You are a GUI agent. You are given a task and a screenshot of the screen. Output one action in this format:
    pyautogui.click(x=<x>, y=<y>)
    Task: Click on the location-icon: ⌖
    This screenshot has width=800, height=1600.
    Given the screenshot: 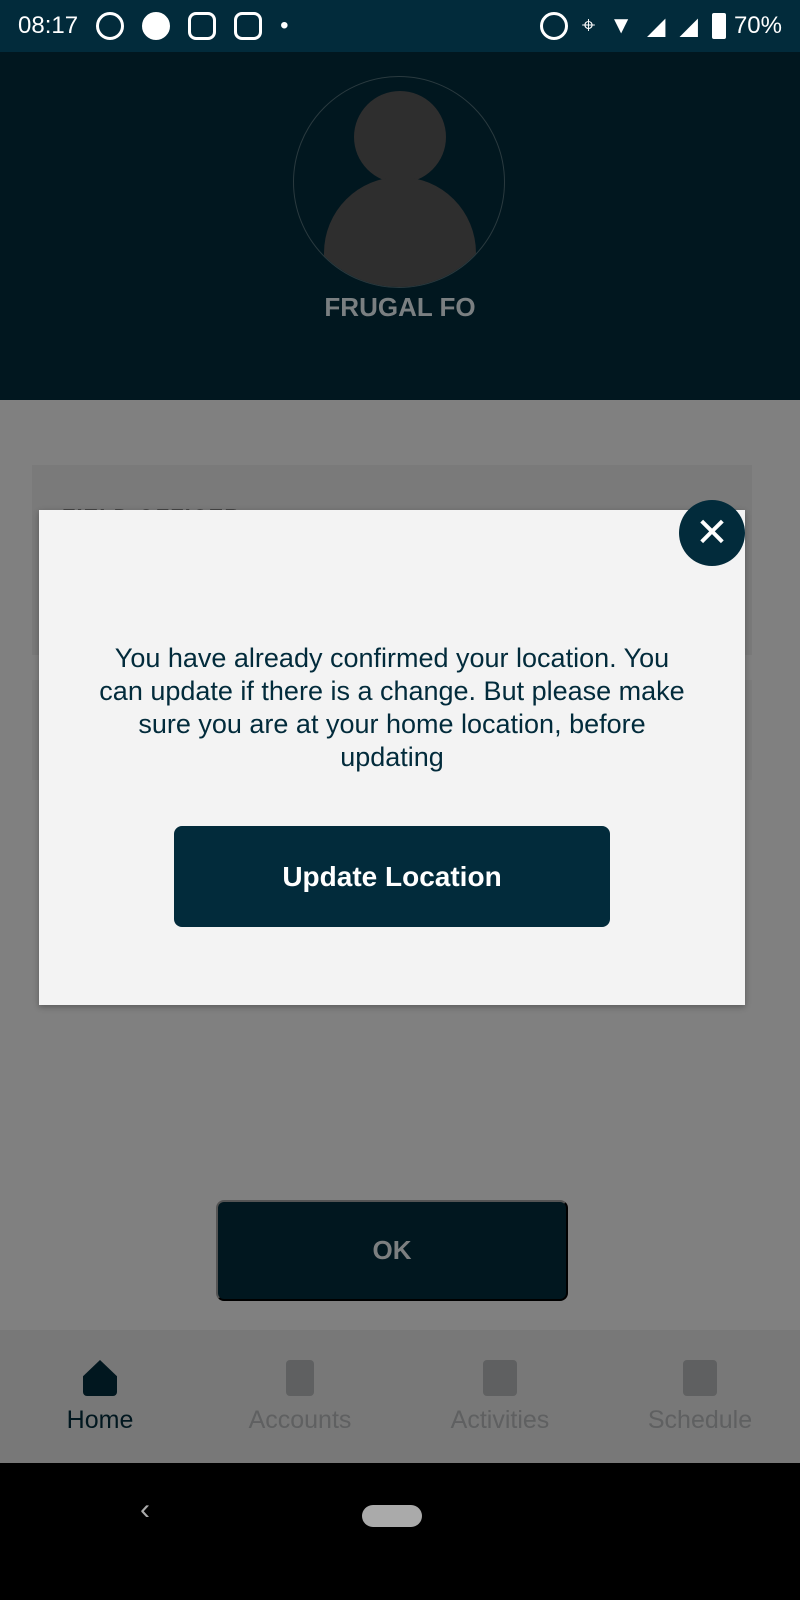 What is the action you would take?
    pyautogui.click(x=588, y=25)
    